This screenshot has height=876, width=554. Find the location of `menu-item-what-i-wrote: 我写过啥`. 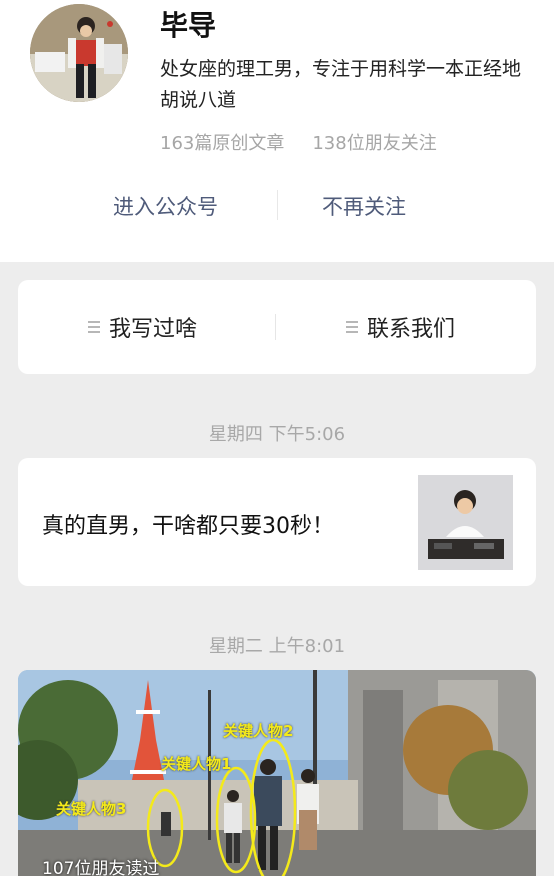

menu-item-what-i-wrote: 我写过啥 is located at coordinates (142, 327).